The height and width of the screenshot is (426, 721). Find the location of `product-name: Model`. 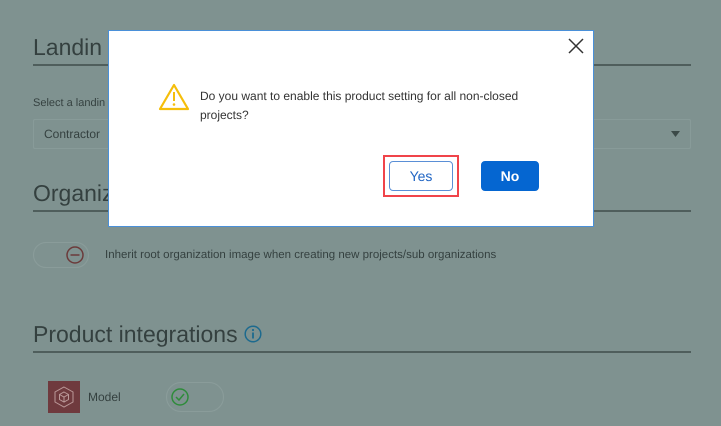

product-name: Model is located at coordinates (105, 397).